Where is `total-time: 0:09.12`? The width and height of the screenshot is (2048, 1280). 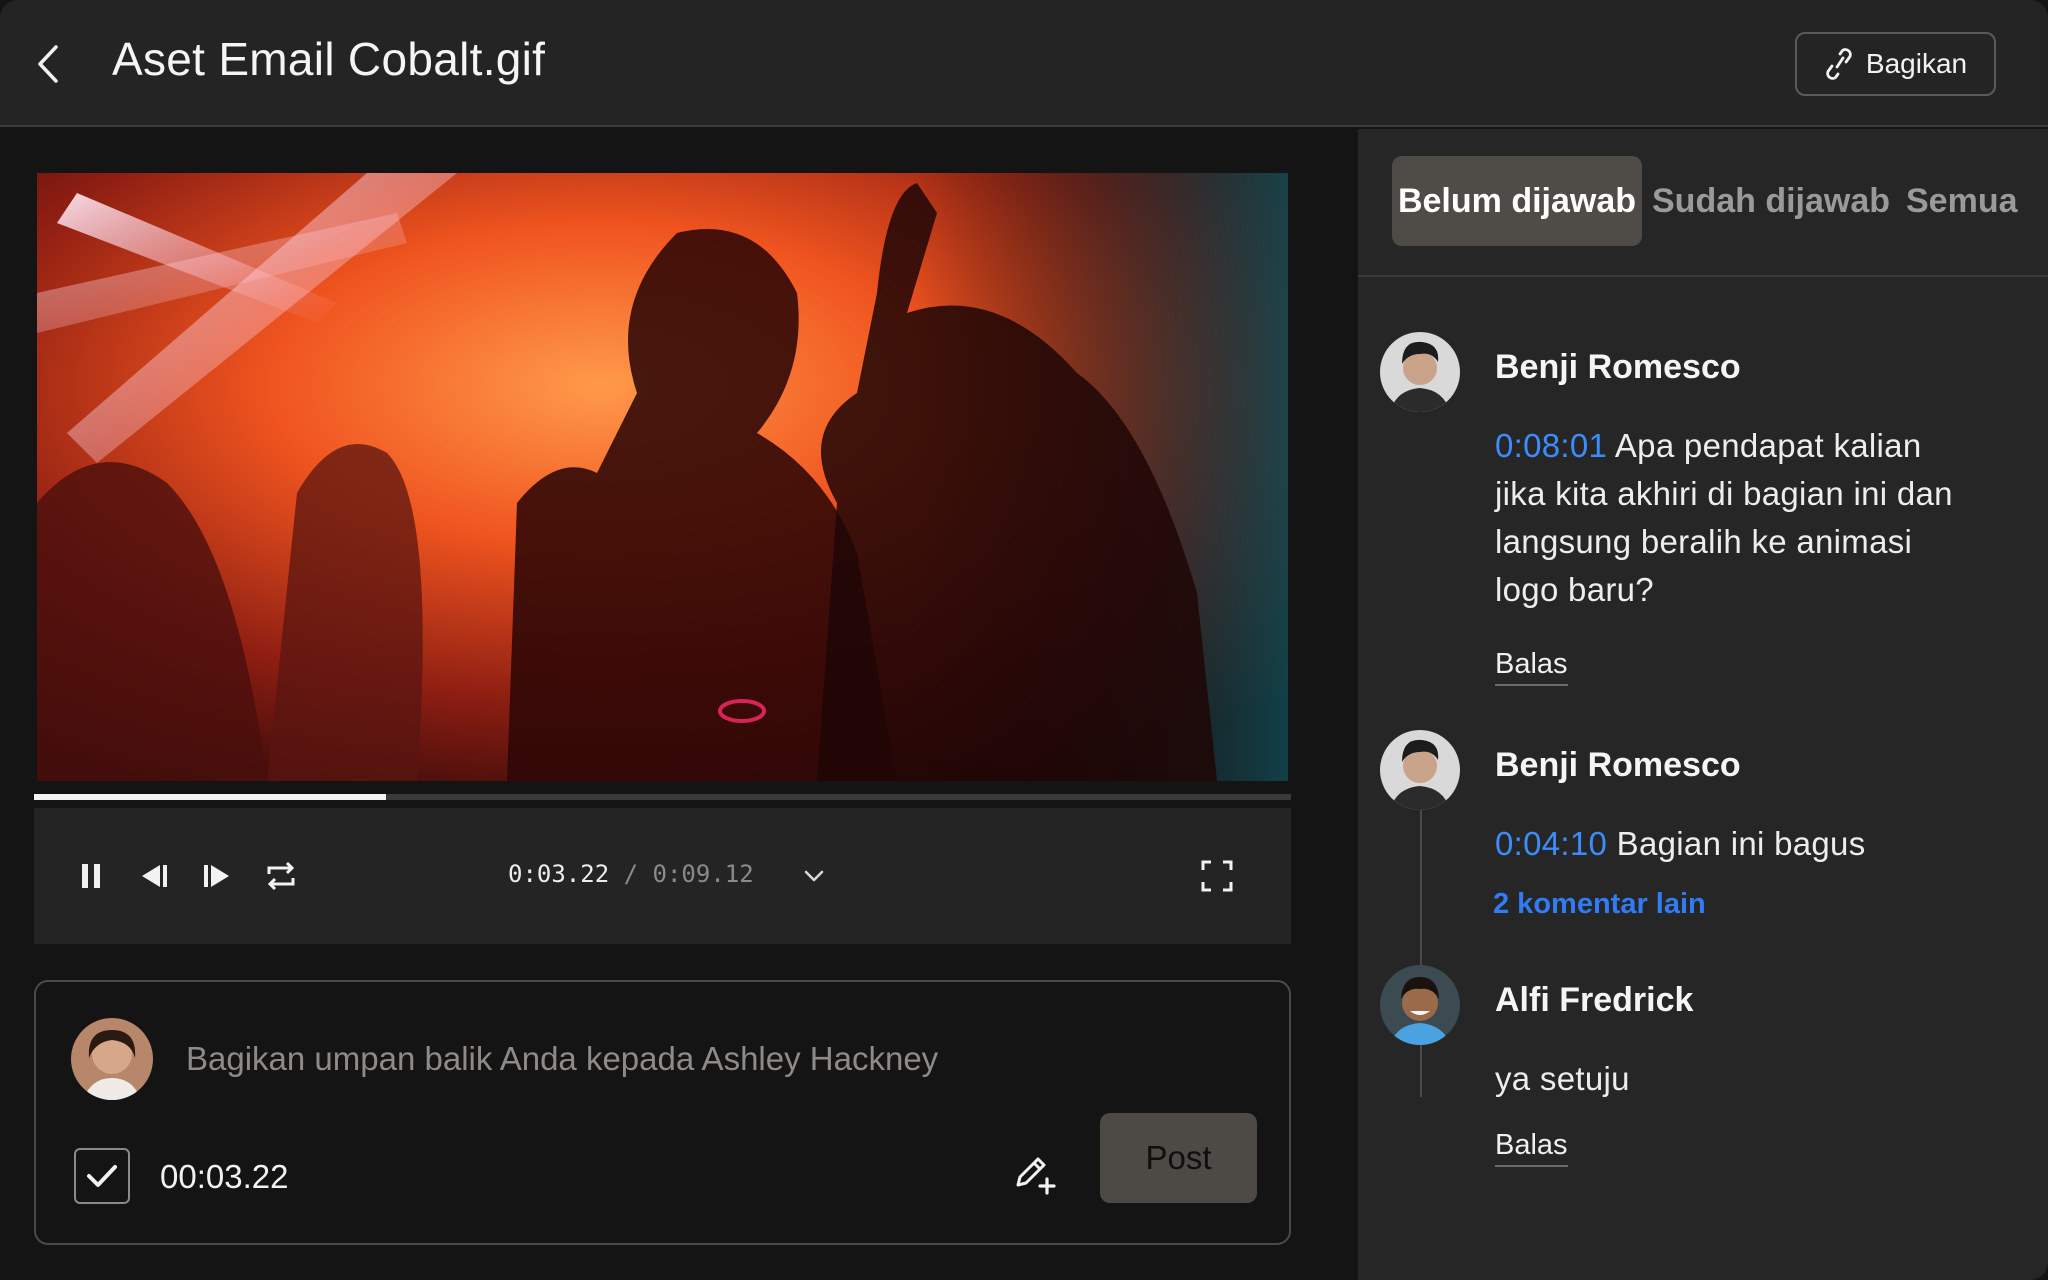 total-time: 0:09.12 is located at coordinates (703, 874).